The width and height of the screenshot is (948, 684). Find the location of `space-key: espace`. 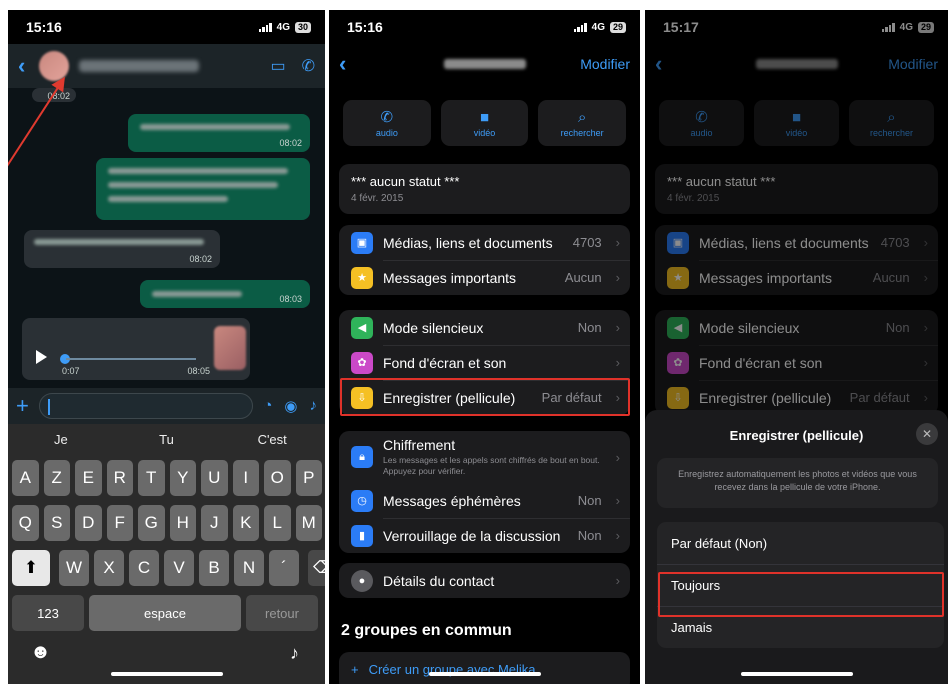

space-key: espace is located at coordinates (165, 613).